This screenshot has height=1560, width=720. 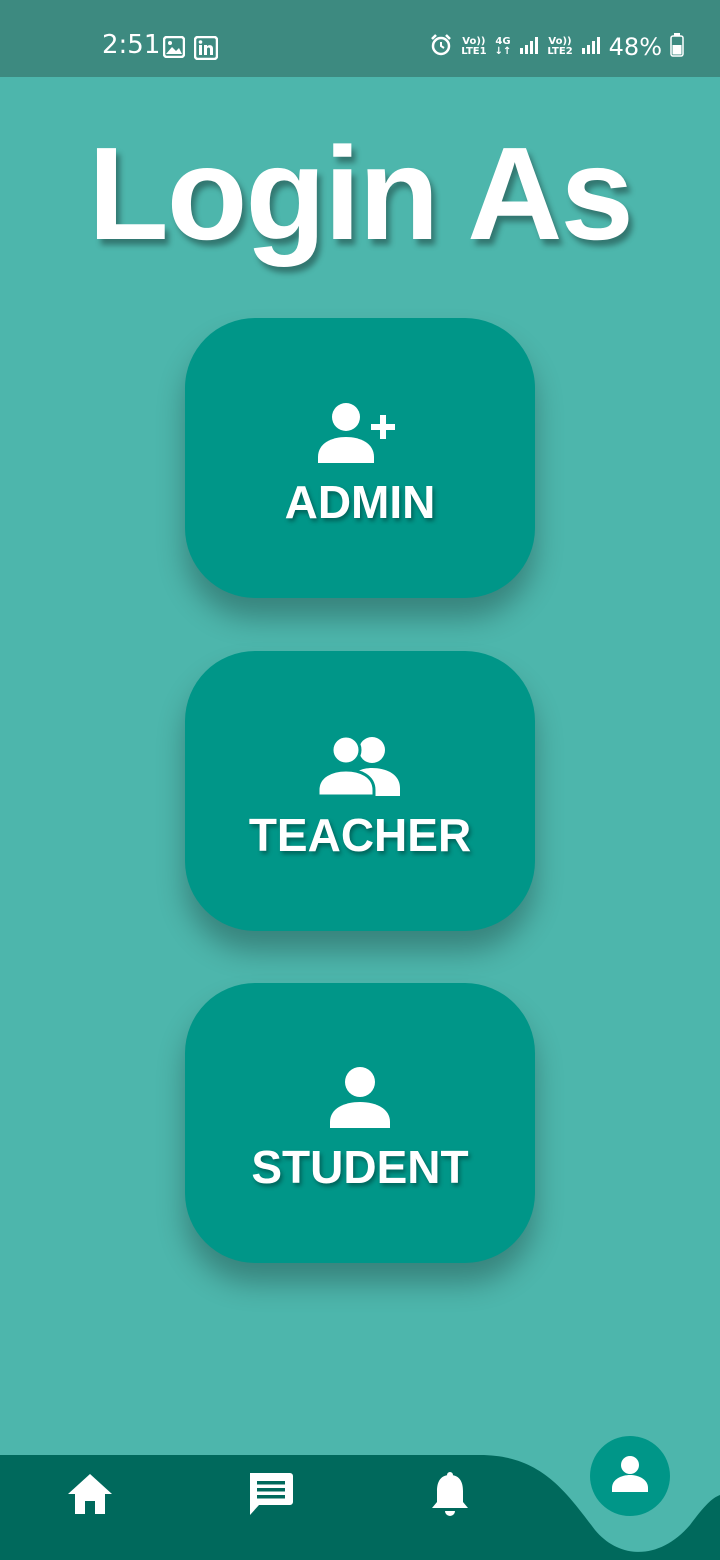 I want to click on profile-fab-button, so click(x=630, y=1476).